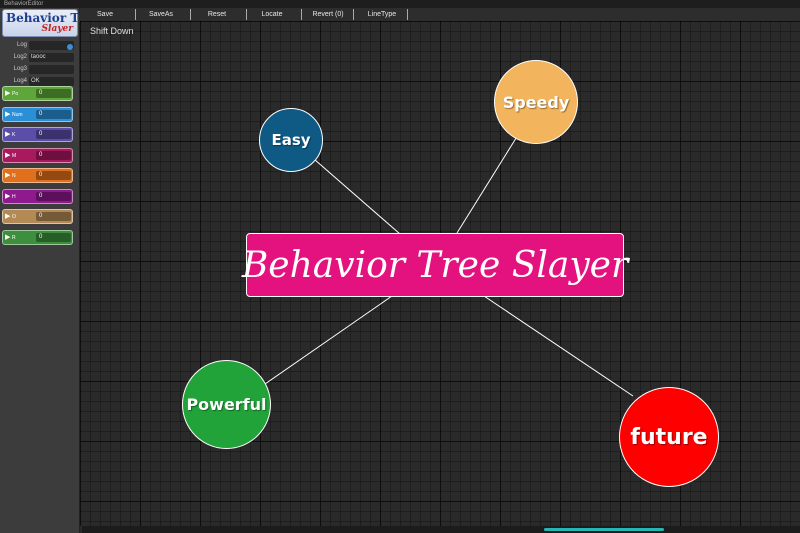 Image resolution: width=800 pixels, height=533 pixels. What do you see at coordinates (441, 529) in the screenshot?
I see `horizontal-scrollbar` at bounding box center [441, 529].